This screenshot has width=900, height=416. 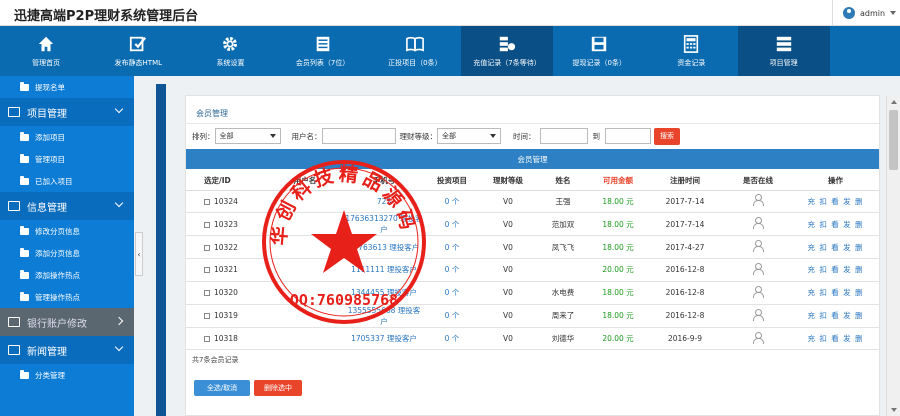 What do you see at coordinates (469, 136) in the screenshot?
I see `level-select: 全部` at bounding box center [469, 136].